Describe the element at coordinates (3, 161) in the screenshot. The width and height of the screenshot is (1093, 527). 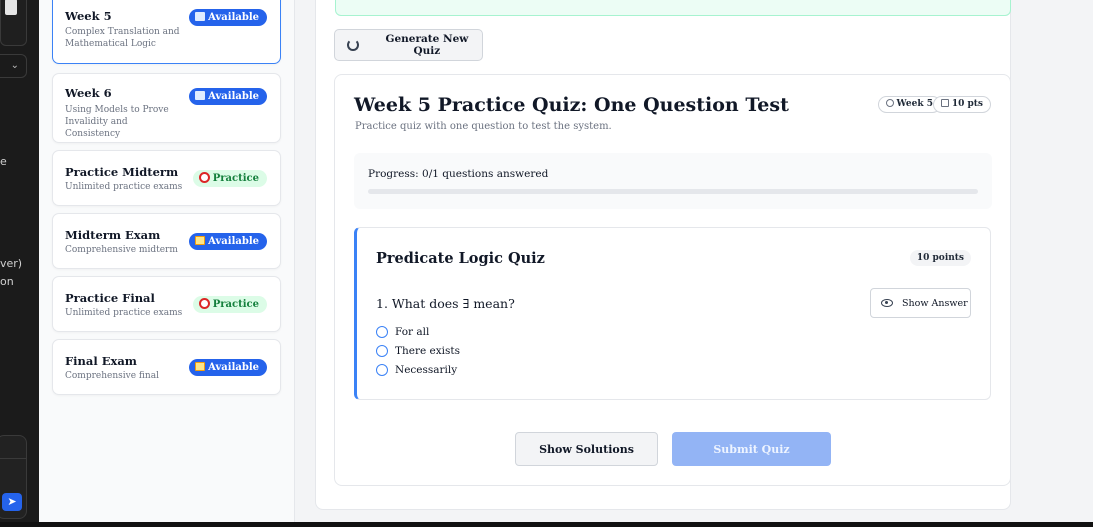
I see `chat-text-fragment: e` at that location.